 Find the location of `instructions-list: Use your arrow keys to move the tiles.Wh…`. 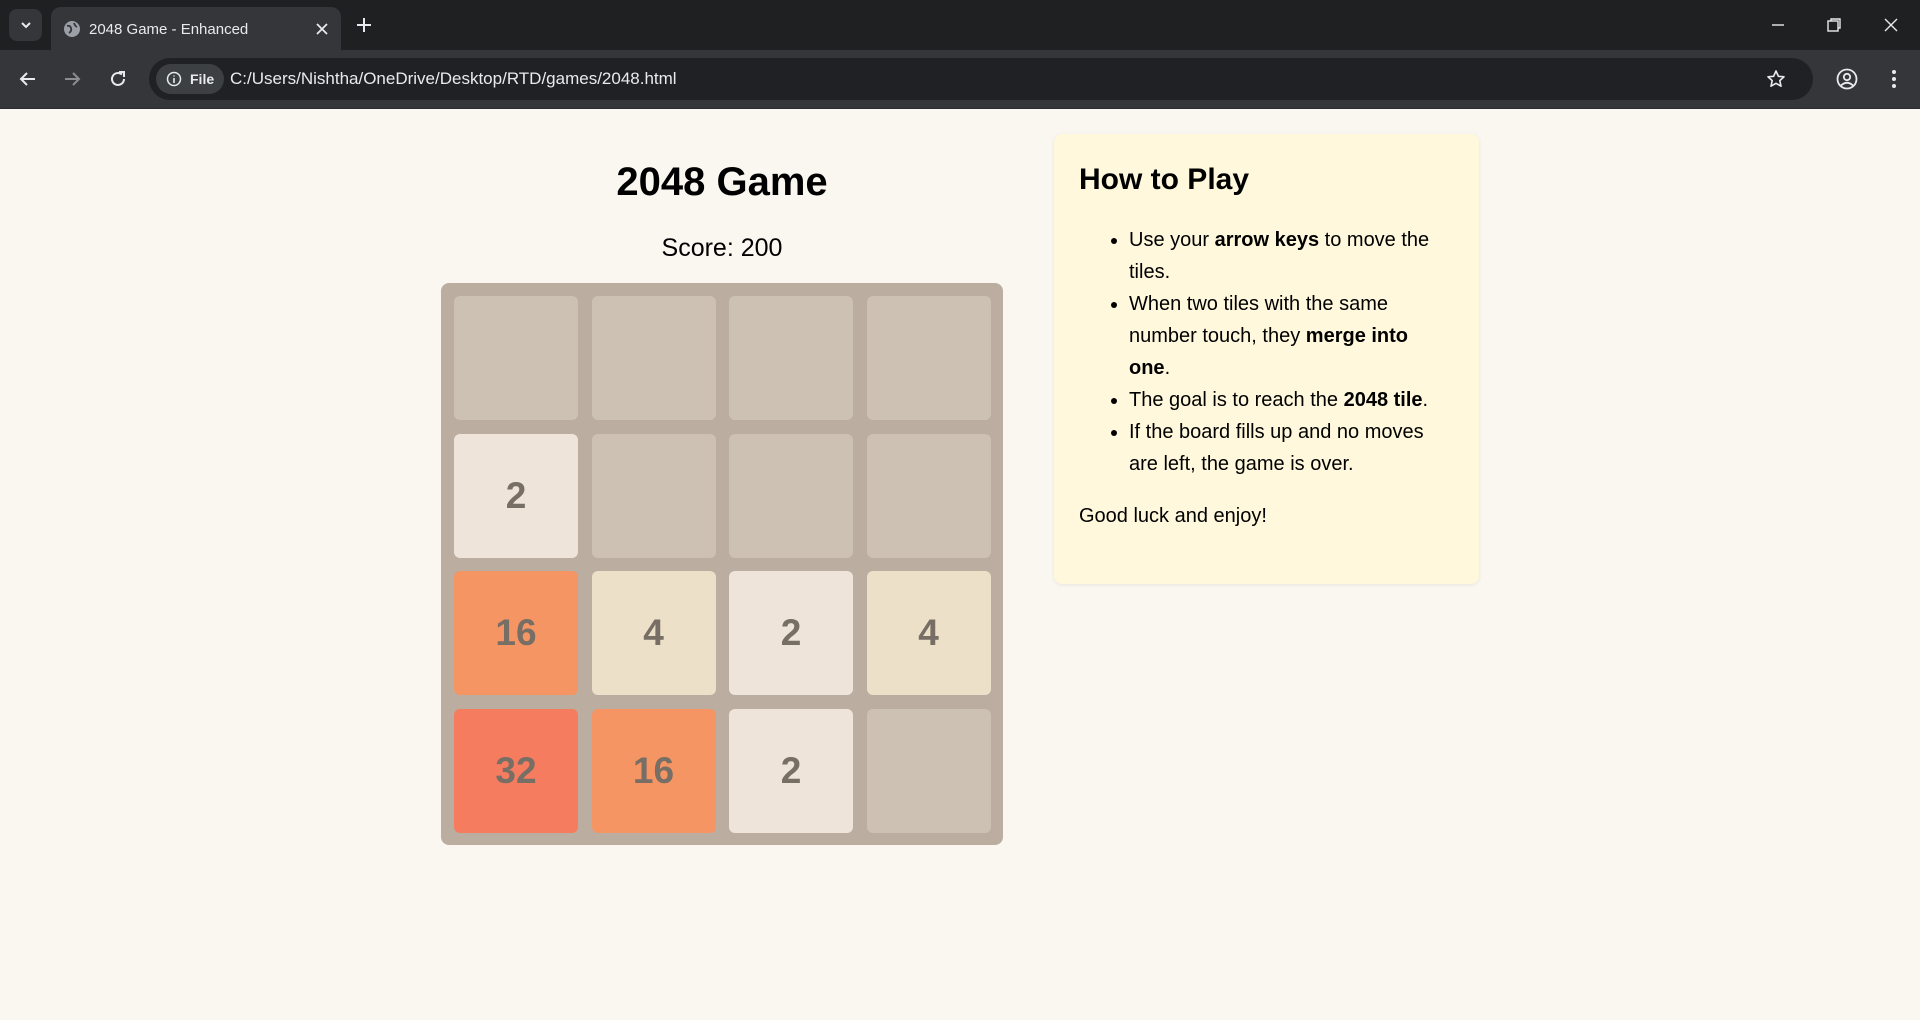

instructions-list: Use your arrow keys to move the tiles.Wh… is located at coordinates (1266, 352).